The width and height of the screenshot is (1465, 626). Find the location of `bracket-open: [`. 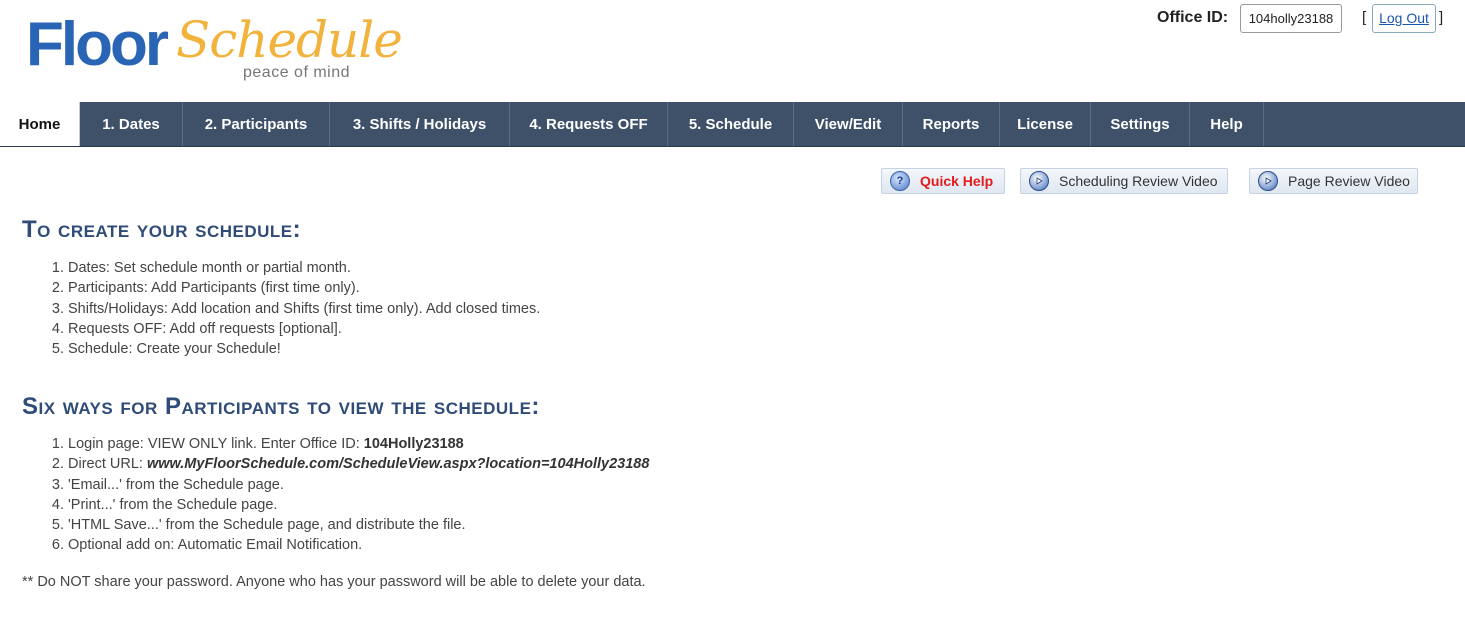

bracket-open: [ is located at coordinates (1364, 17).